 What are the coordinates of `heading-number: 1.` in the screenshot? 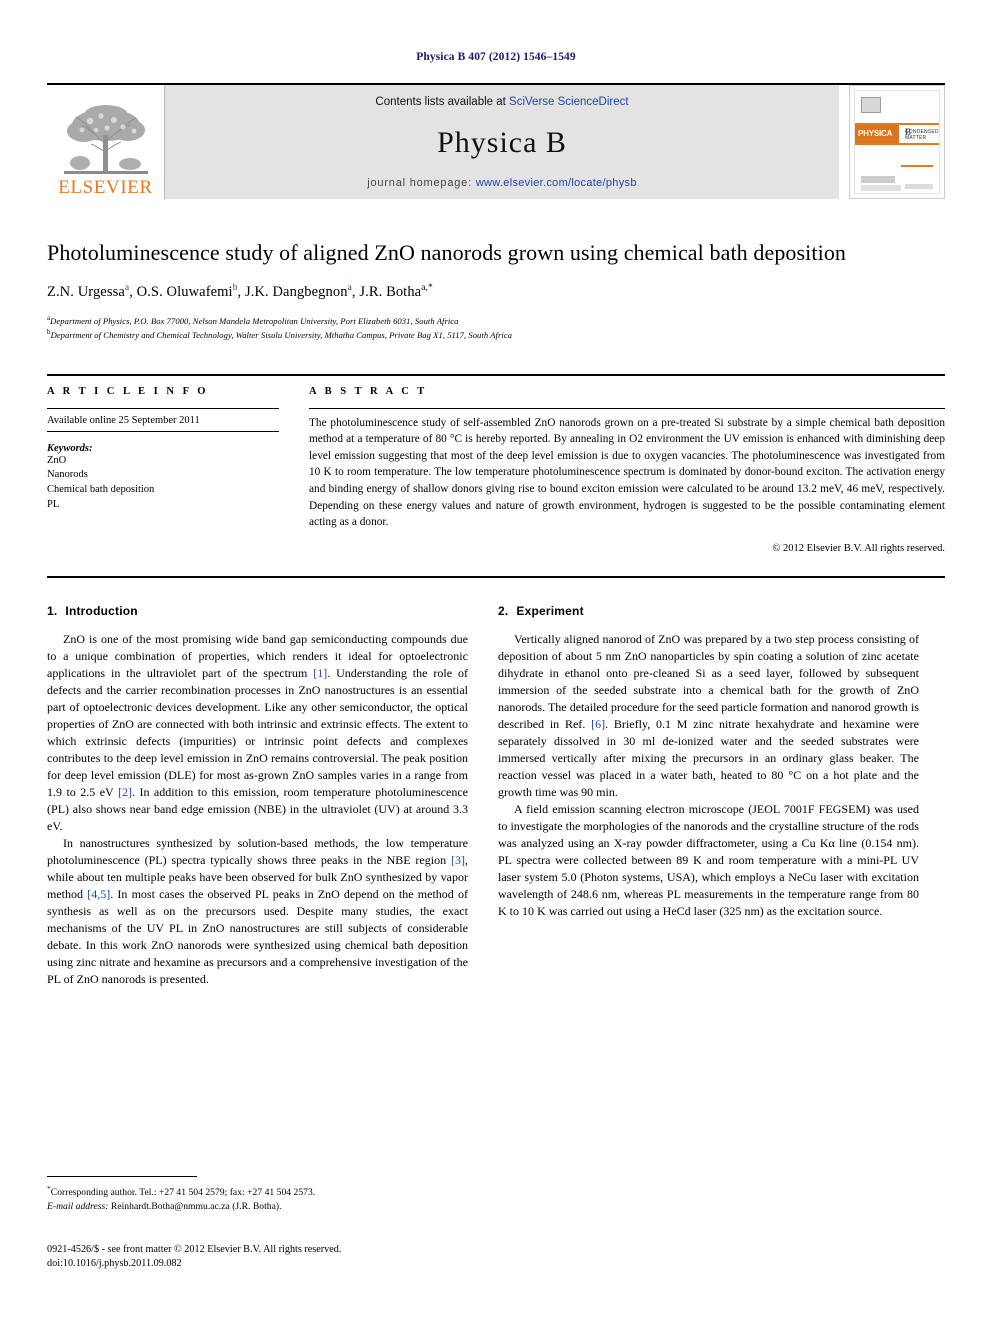 It's located at (52, 610).